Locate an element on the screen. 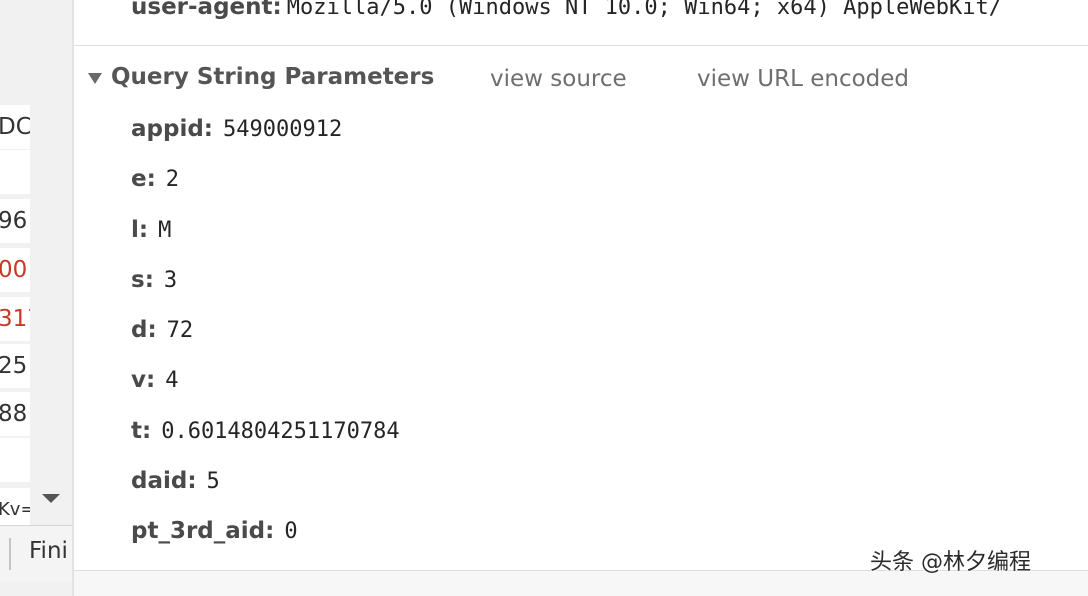  param-key: e: is located at coordinates (143, 179).